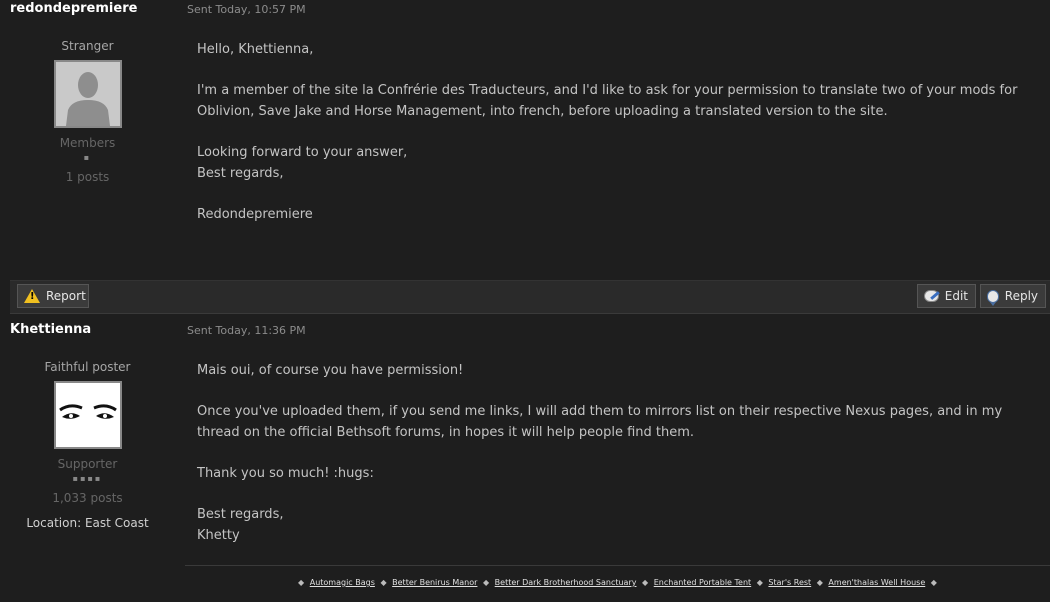  Describe the element at coordinates (246, 9) in the screenshot. I see `sent-timestamp: Sent Today, 10:57 PM` at that location.